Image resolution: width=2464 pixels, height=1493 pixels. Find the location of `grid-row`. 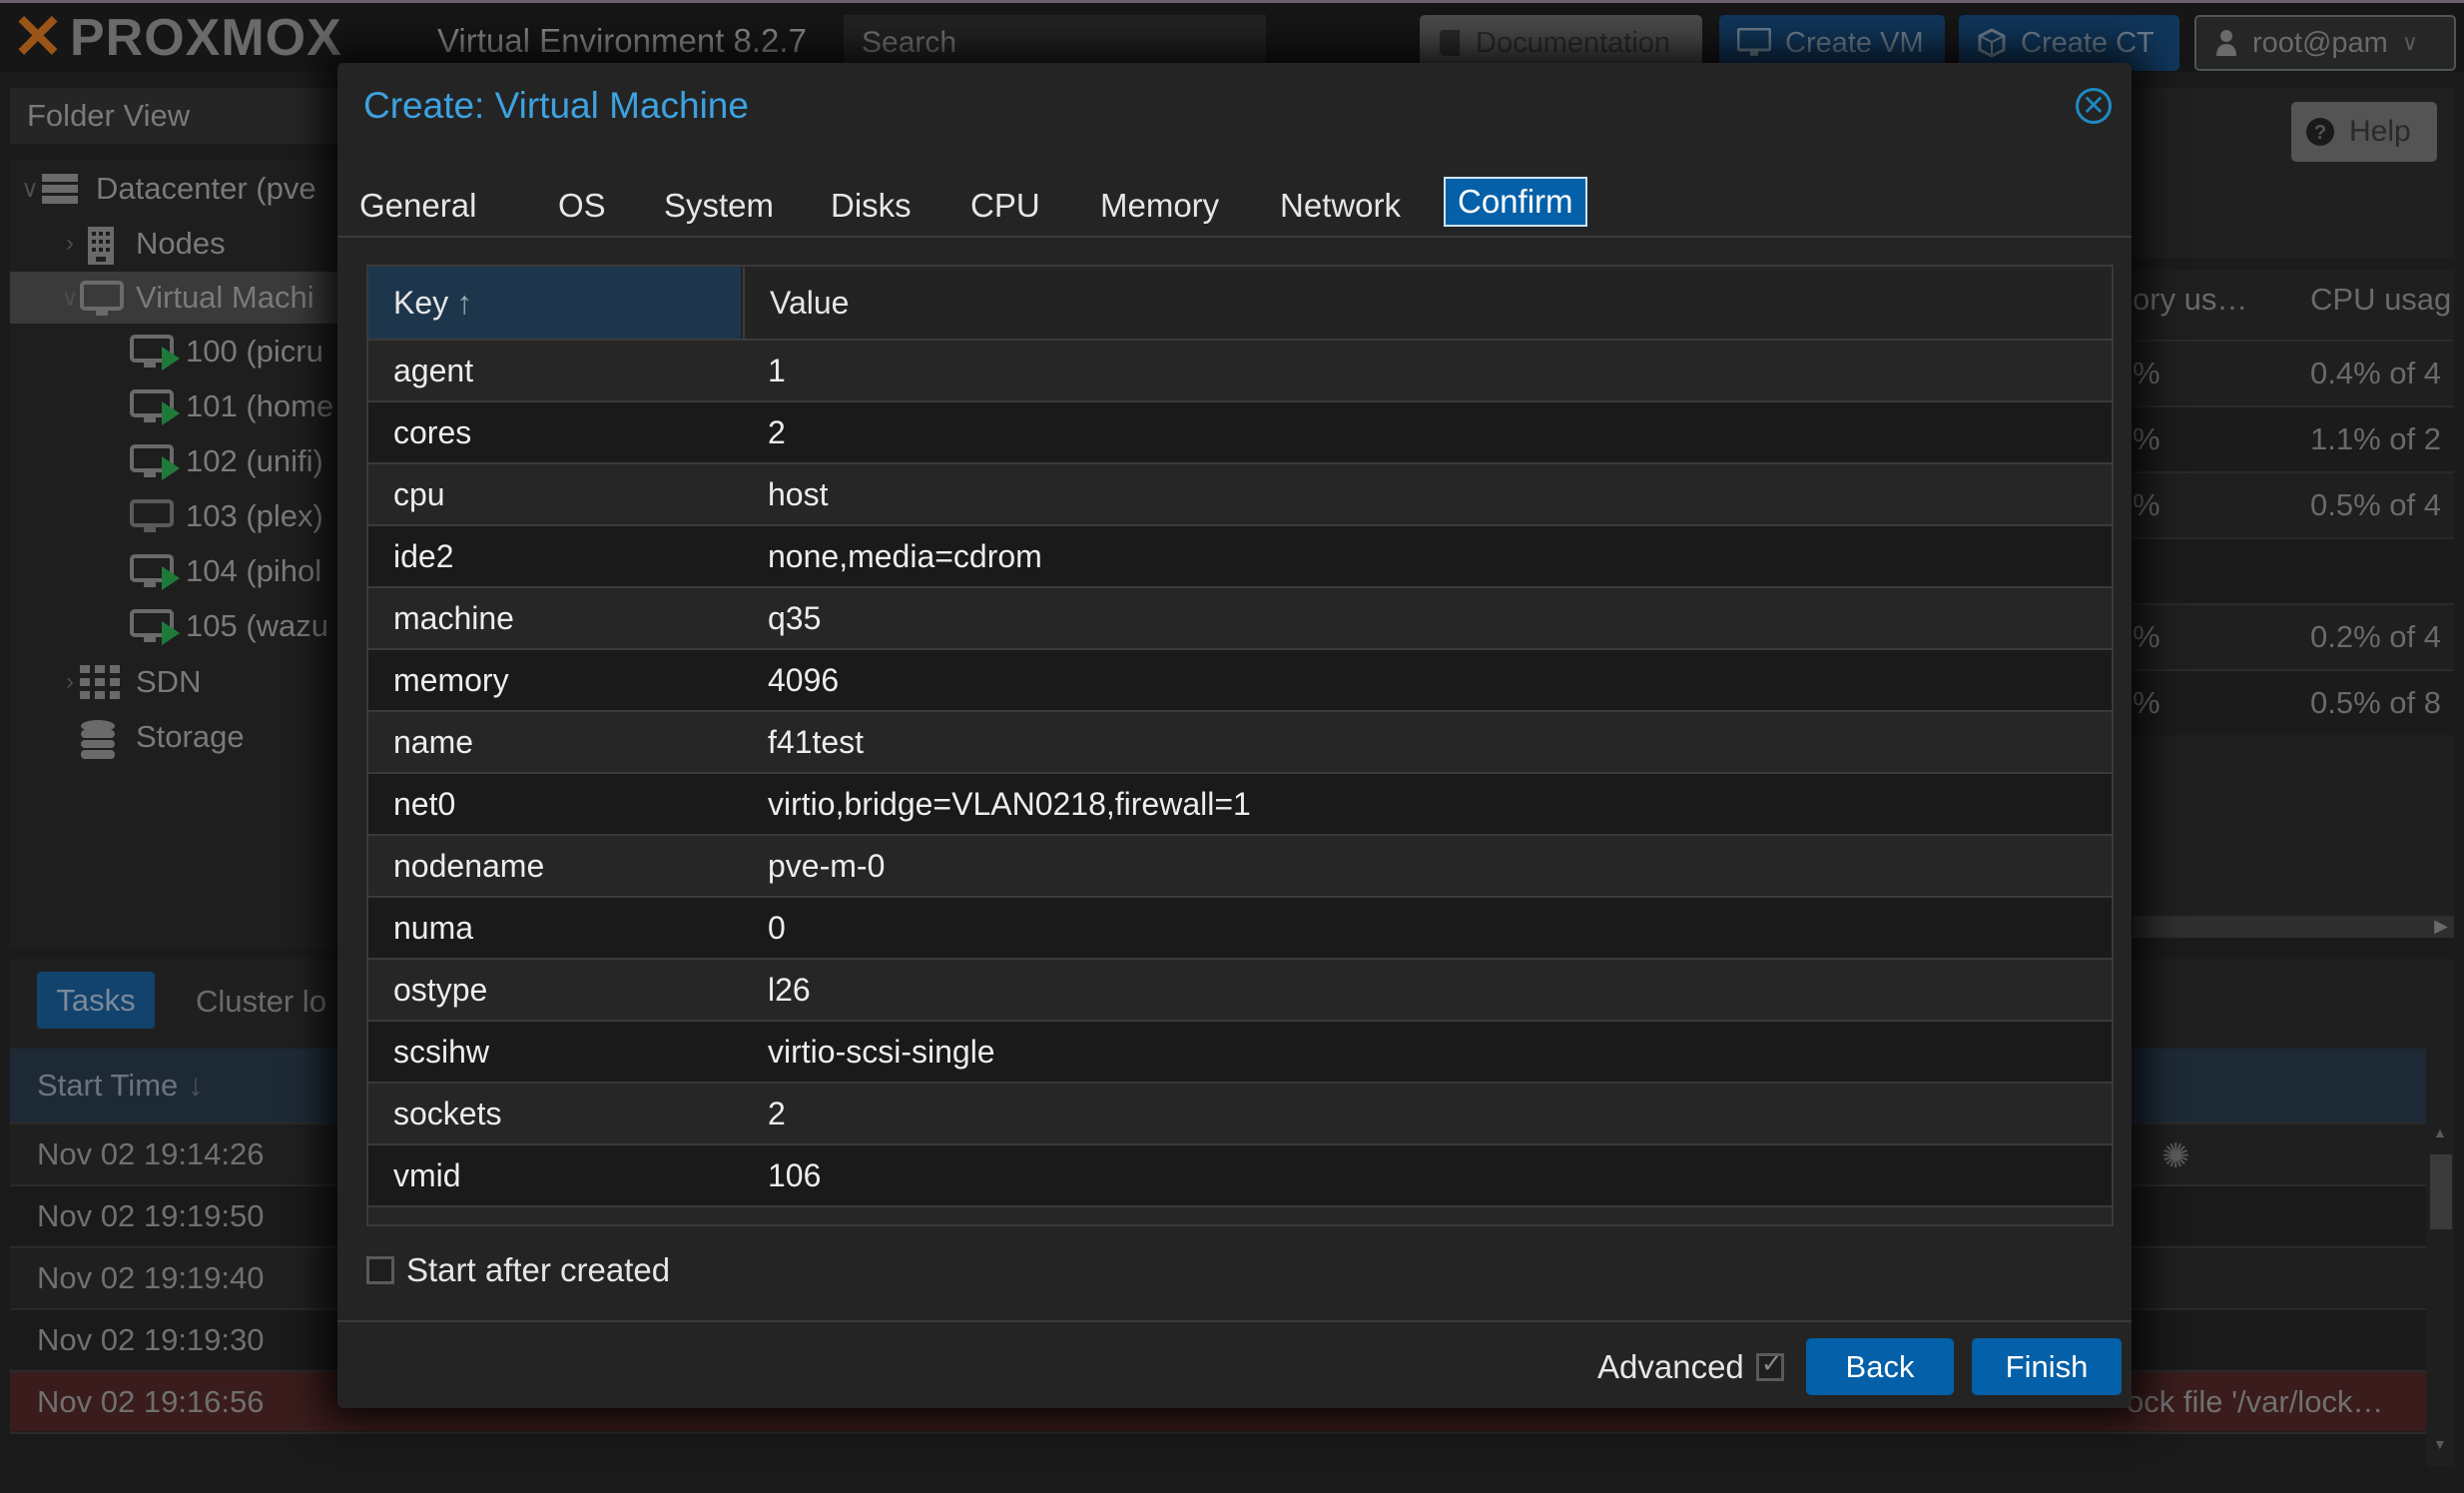

grid-row is located at coordinates (2293, 570).